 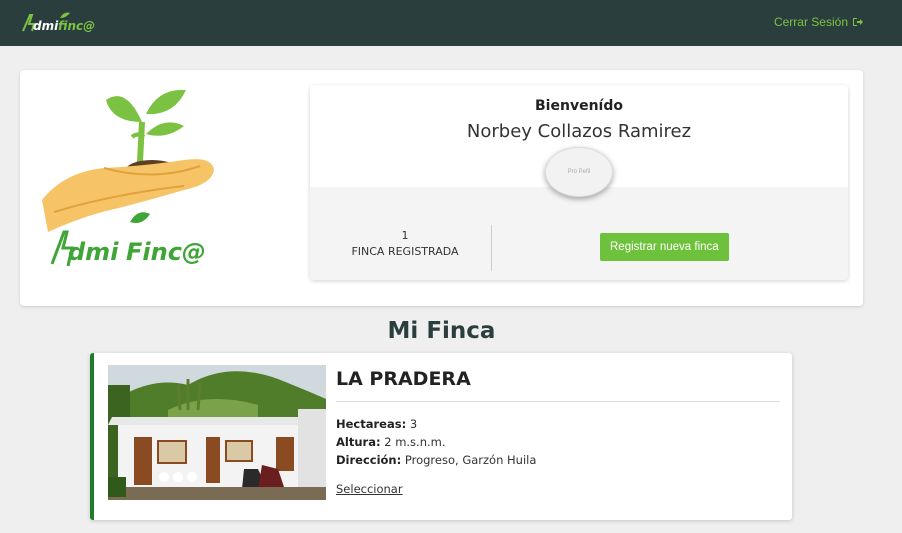 What do you see at coordinates (166, 252) in the screenshot?
I see `svg-text: Finc@` at bounding box center [166, 252].